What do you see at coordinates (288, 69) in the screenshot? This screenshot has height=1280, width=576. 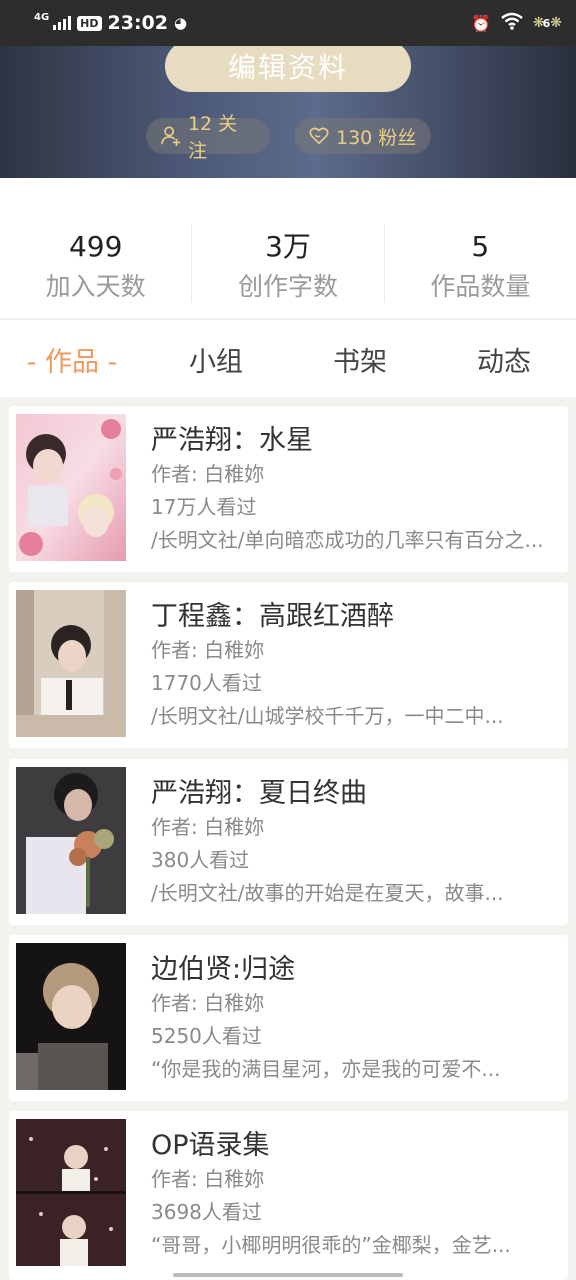 I see `edit-profile-button: 编辑资料` at bounding box center [288, 69].